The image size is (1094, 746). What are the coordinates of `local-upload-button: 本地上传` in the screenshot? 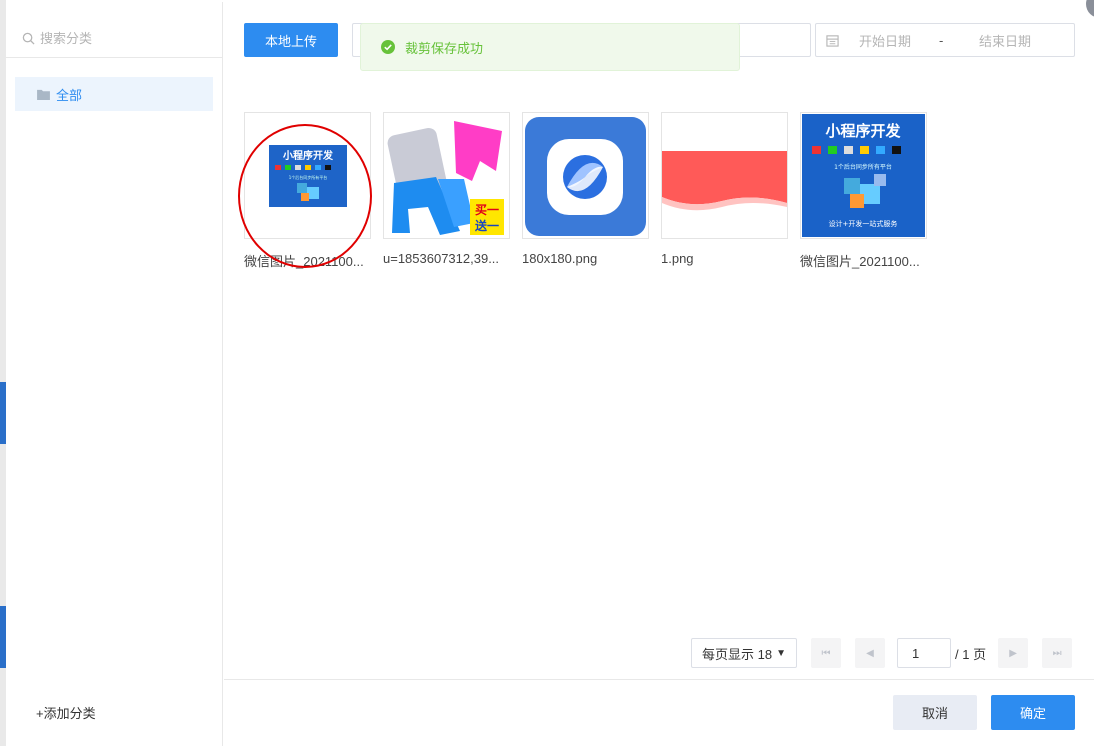 It's located at (291, 40).